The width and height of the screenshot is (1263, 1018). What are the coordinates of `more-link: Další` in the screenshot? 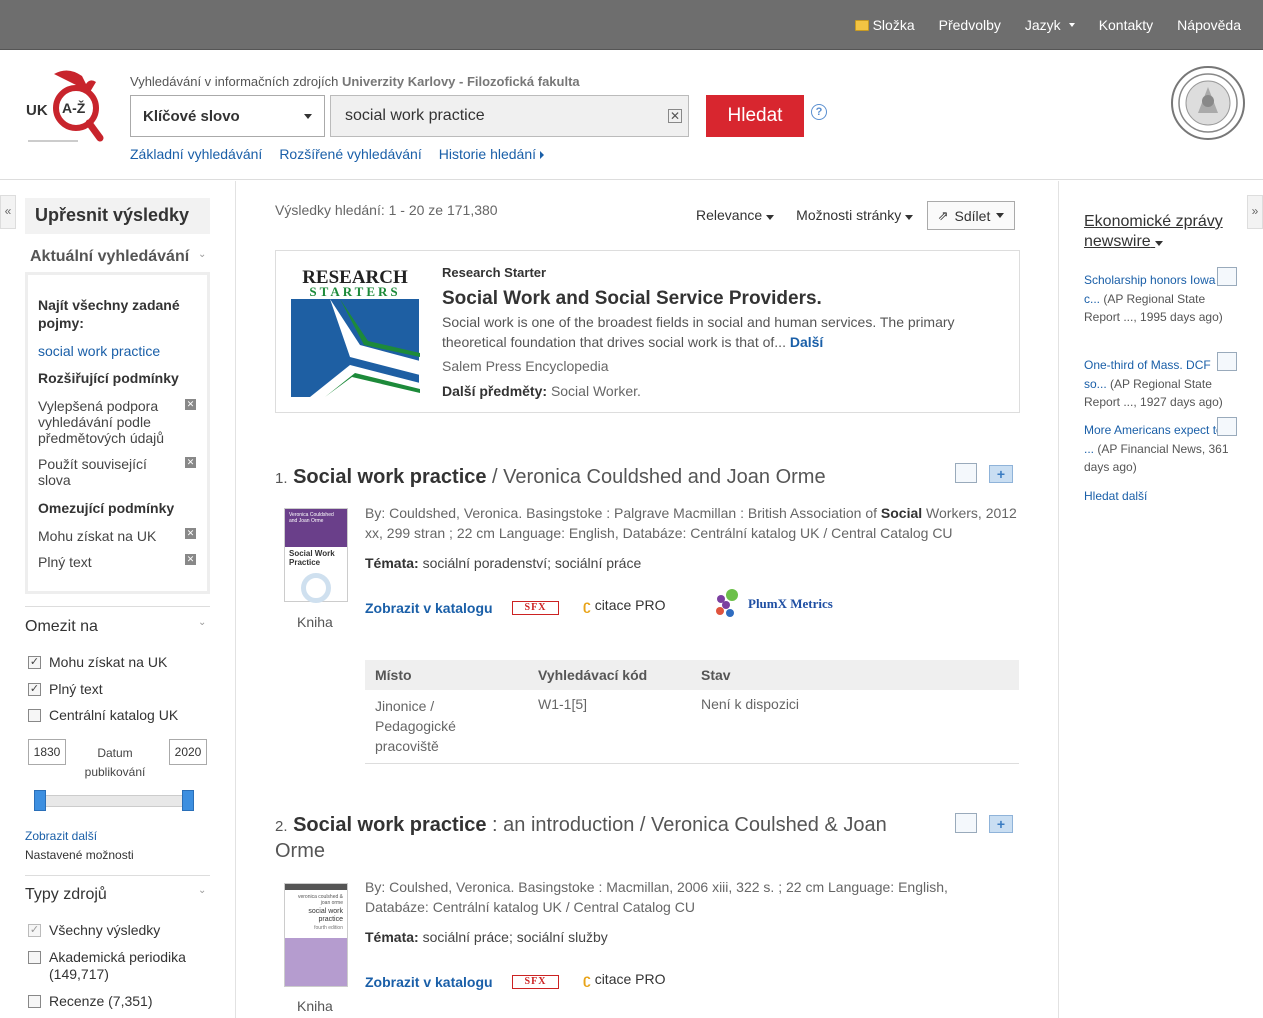 It's located at (806, 342).